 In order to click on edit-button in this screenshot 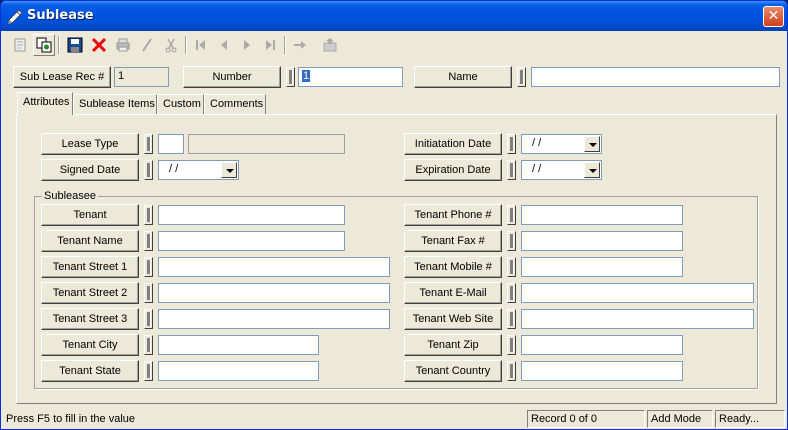, I will do `click(147, 45)`.